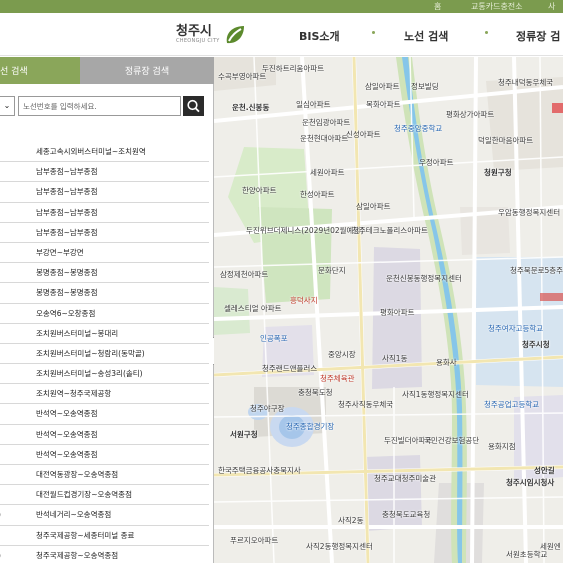 This screenshot has width=563, height=563. Describe the element at coordinates (244, 274) in the screenshot. I see `map-poi-label: 삼정제천아파트` at that location.